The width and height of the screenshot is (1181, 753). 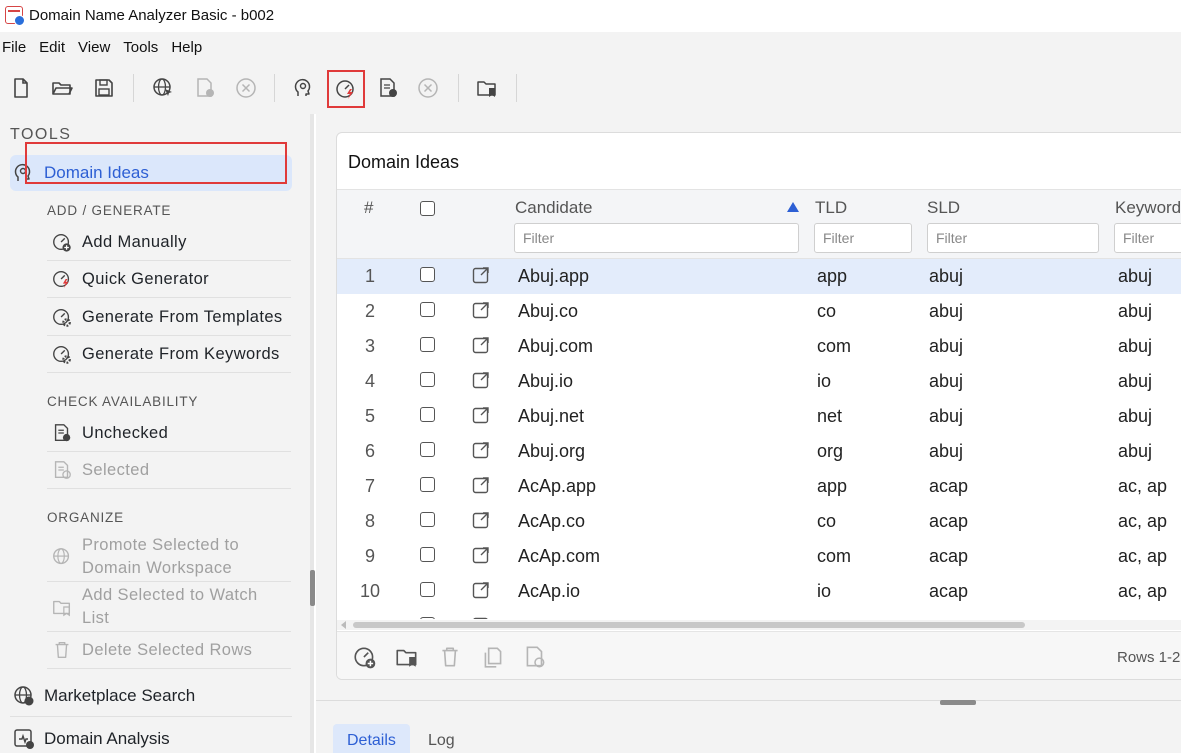 I want to click on sidebar-item-quick-generator: Quick Generator, so click(x=169, y=279).